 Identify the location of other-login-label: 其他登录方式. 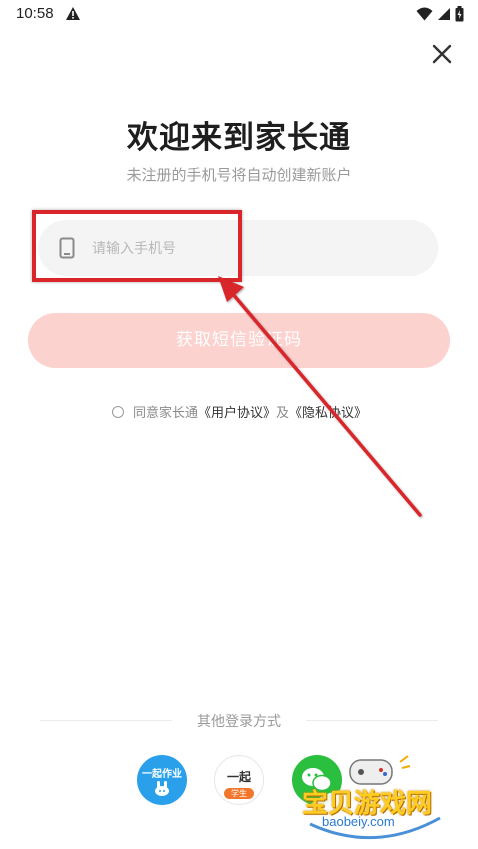
(239, 722).